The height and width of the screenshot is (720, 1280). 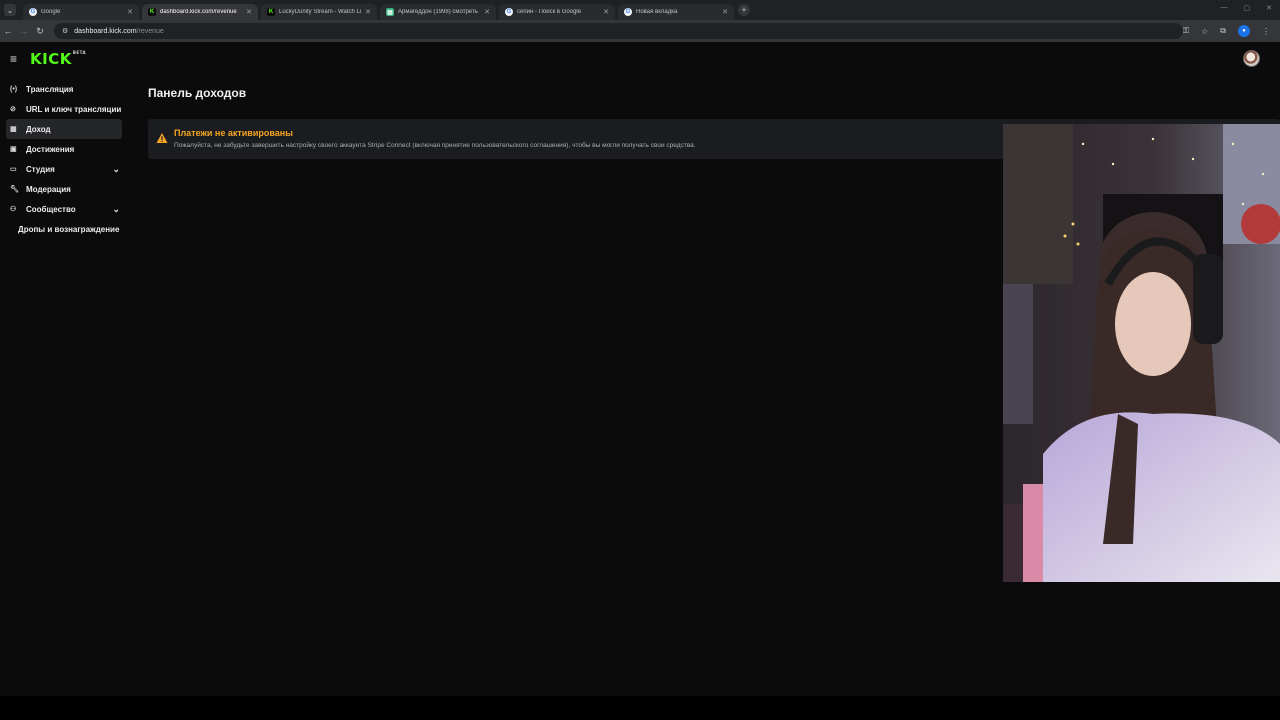 I want to click on page-title: Панель доходов, so click(x=197, y=93).